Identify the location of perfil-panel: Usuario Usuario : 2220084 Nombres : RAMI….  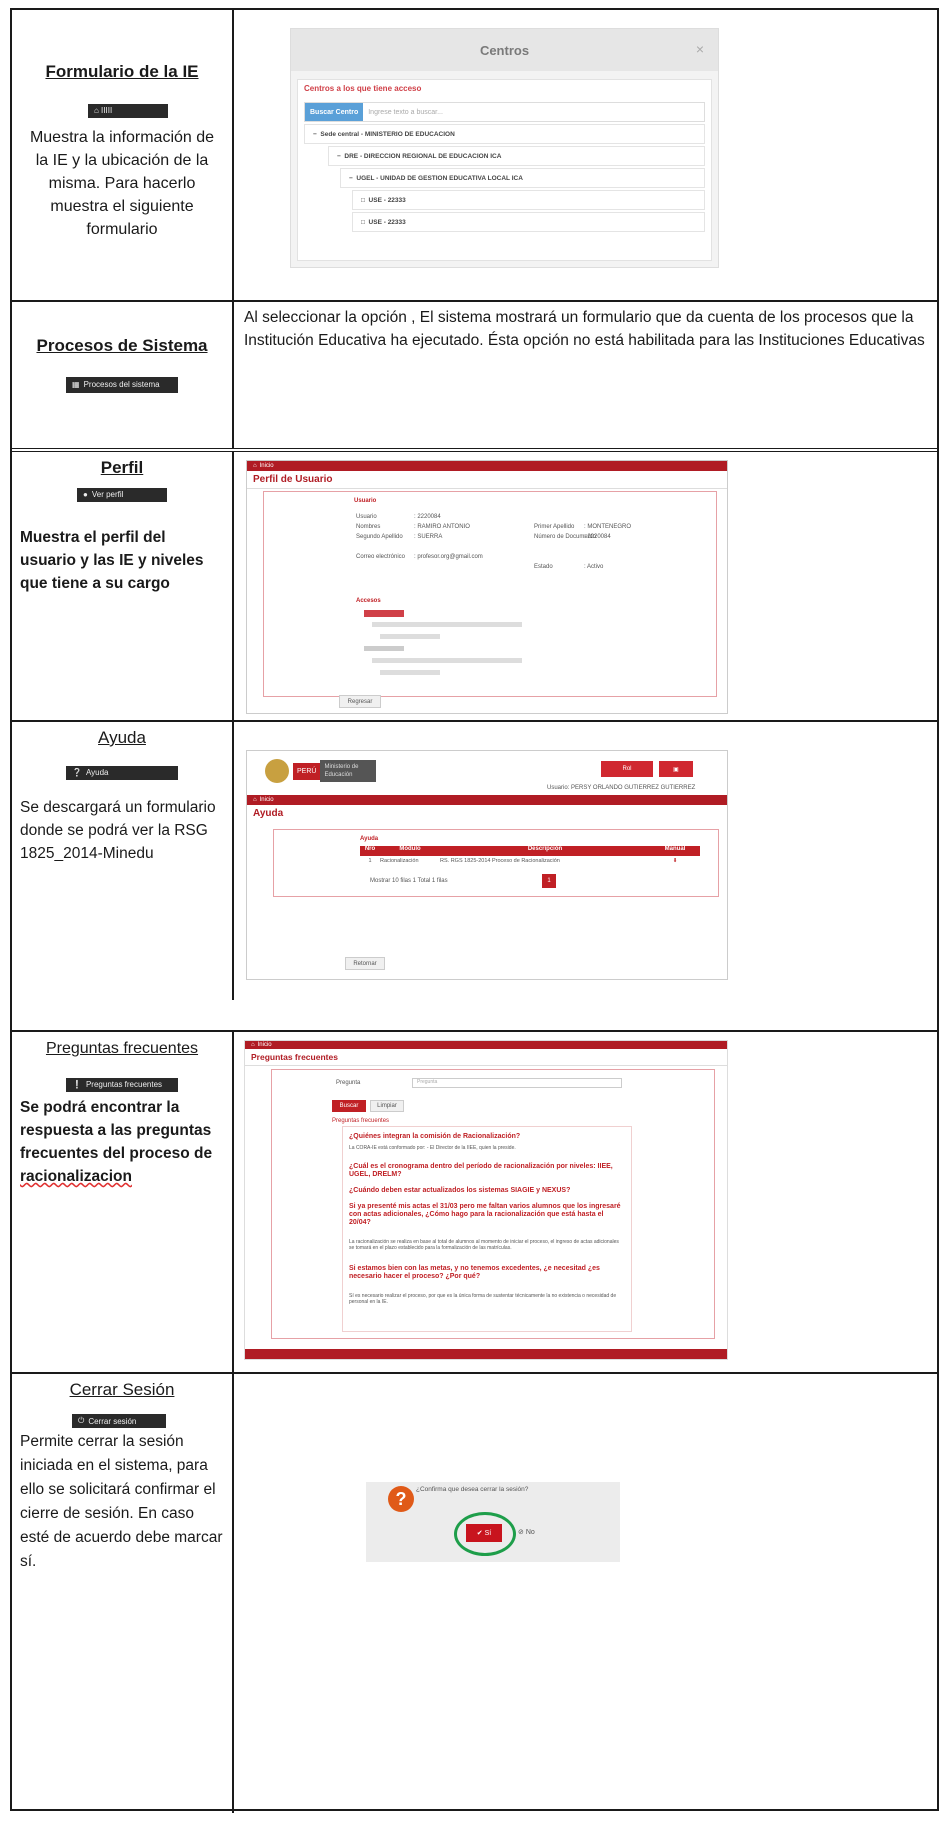
(490, 594).